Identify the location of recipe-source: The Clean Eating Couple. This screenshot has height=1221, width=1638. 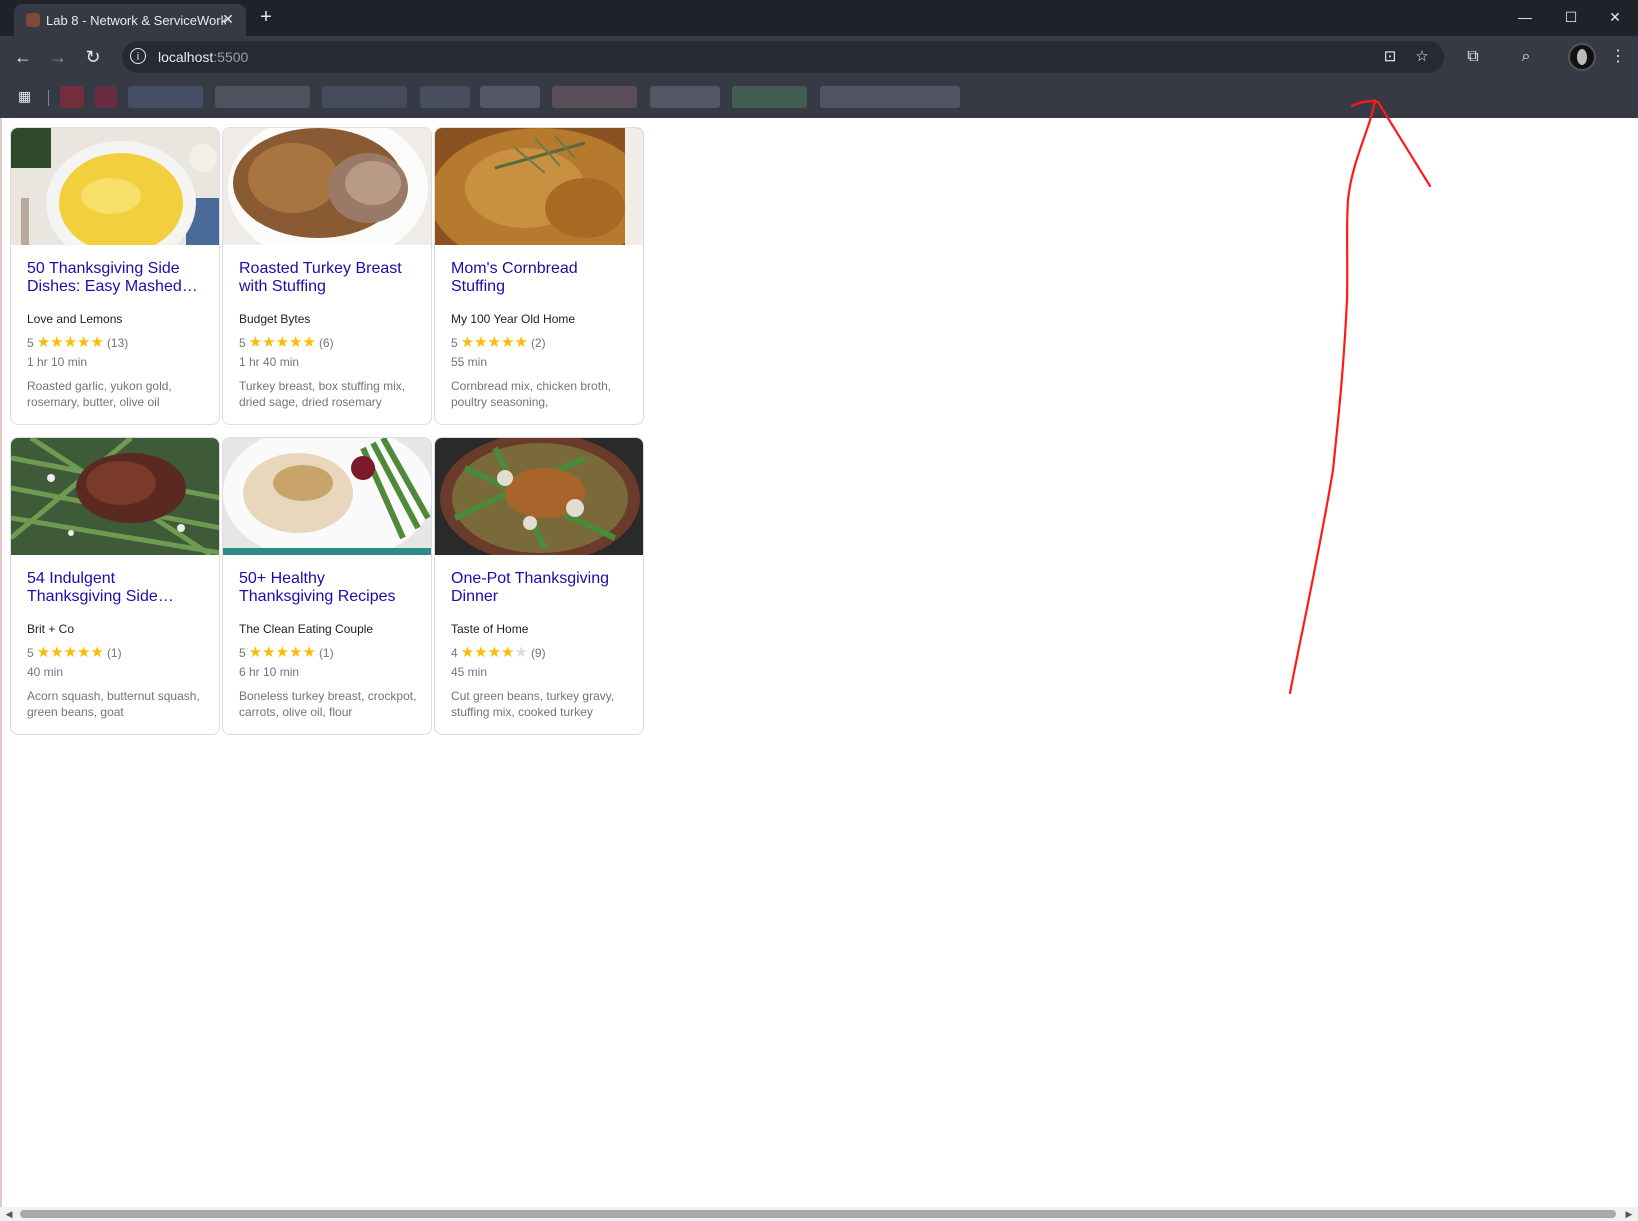
(306, 629).